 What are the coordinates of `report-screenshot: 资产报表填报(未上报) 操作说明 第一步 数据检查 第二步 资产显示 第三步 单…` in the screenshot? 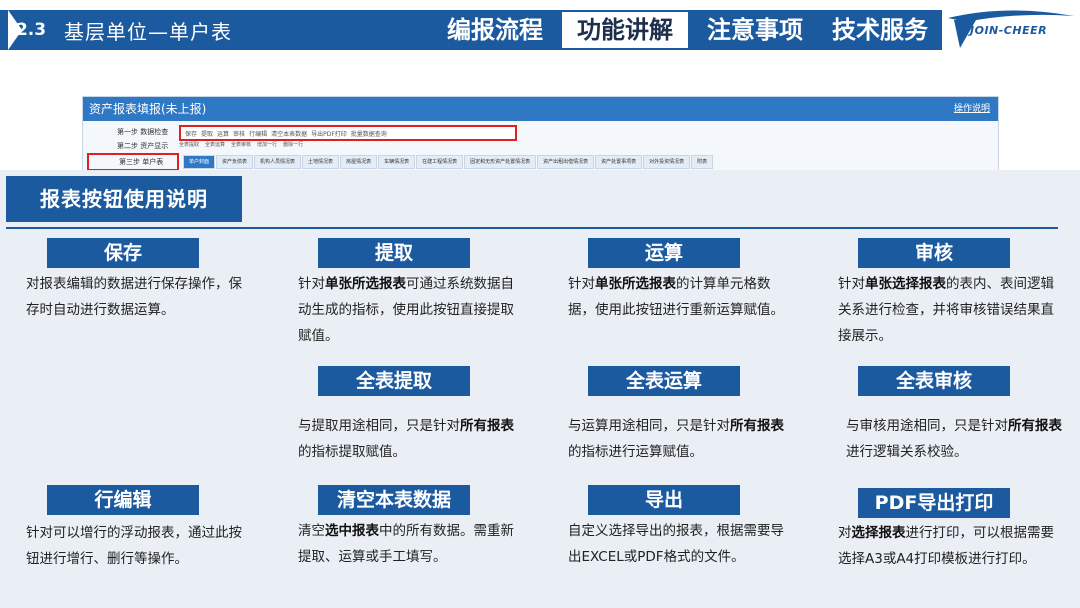 It's located at (540, 135).